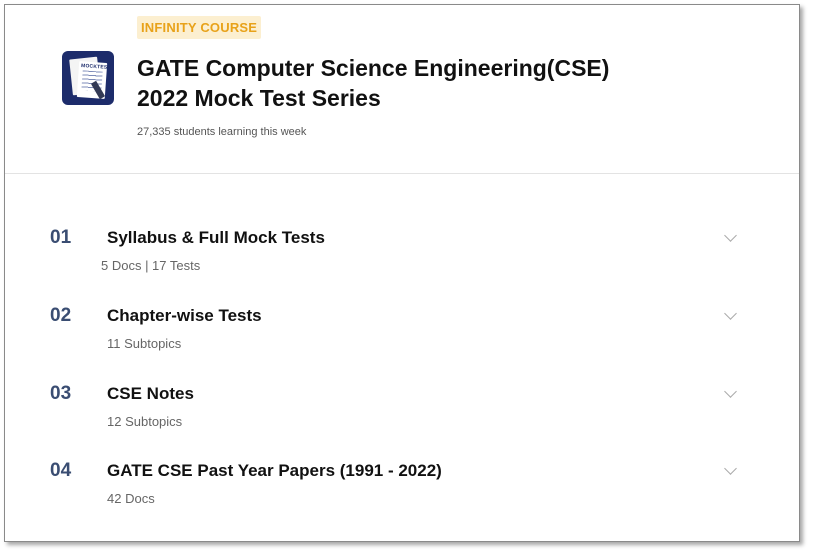 This screenshot has height=554, width=813. I want to click on chapter-row-3: 03 CSE Notes 12 Subtopics, so click(402, 418).